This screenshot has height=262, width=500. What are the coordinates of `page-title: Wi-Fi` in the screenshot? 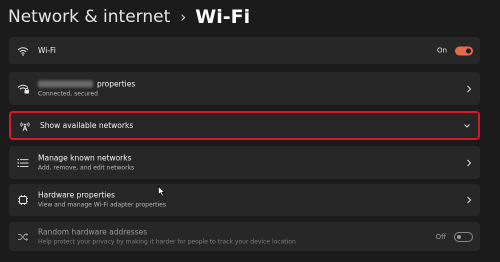 It's located at (223, 17).